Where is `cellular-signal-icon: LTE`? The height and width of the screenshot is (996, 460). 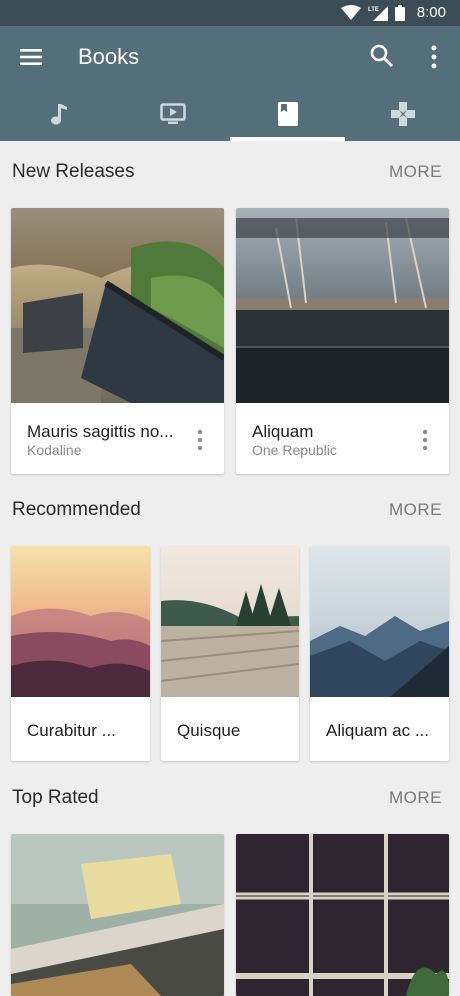 cellular-signal-icon: LTE is located at coordinates (378, 13).